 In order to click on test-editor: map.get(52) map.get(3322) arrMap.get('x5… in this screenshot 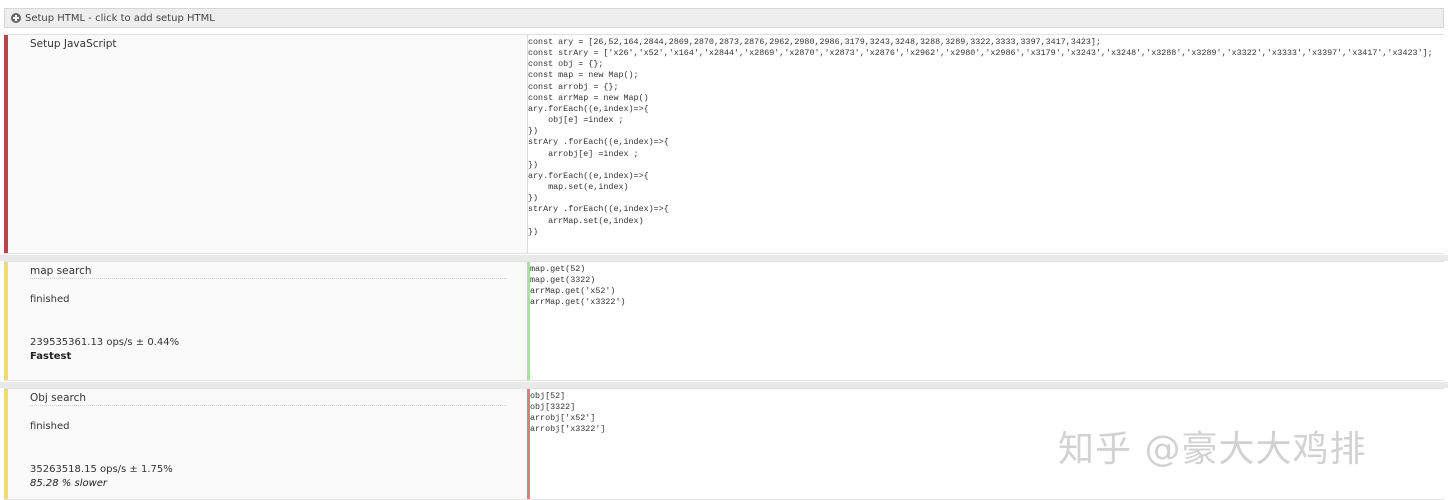, I will do `click(985, 321)`.